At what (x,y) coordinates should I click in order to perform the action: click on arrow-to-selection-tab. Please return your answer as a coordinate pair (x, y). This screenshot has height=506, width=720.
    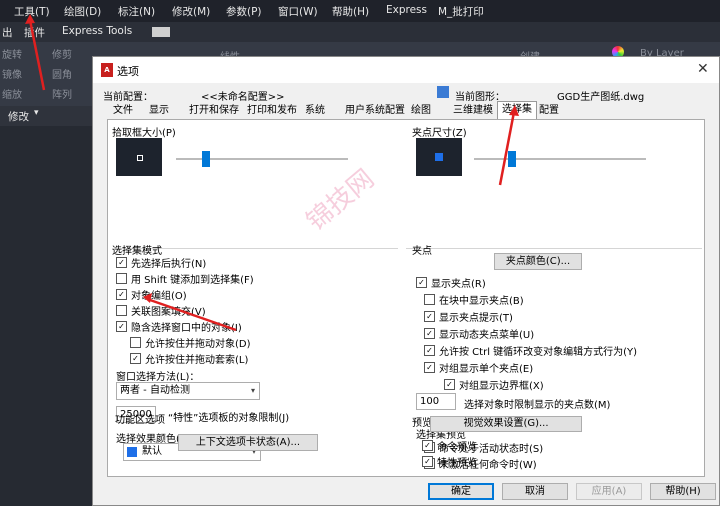
    Looking at the image, I should click on (507, 148).